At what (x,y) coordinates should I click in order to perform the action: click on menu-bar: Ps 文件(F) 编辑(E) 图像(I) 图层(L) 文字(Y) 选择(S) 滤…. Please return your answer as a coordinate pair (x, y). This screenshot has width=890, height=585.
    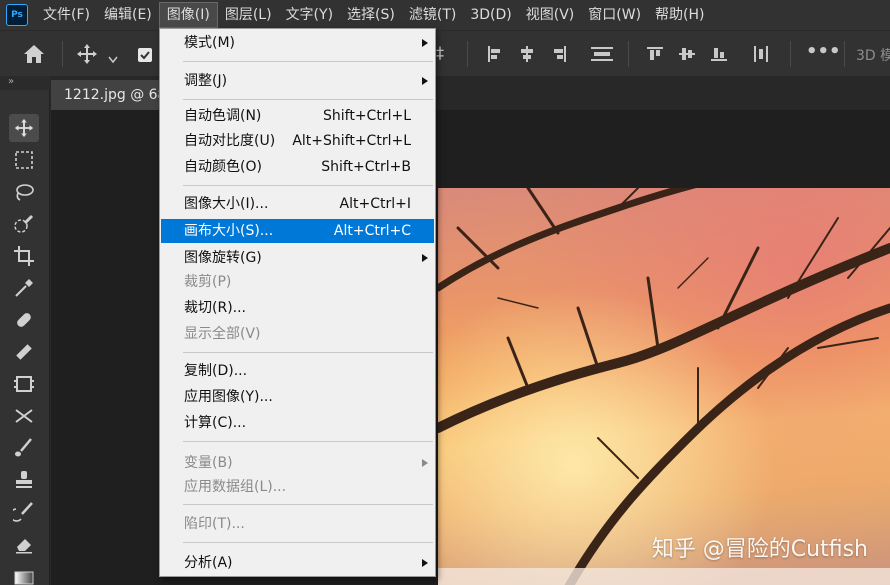
    Looking at the image, I should click on (445, 15).